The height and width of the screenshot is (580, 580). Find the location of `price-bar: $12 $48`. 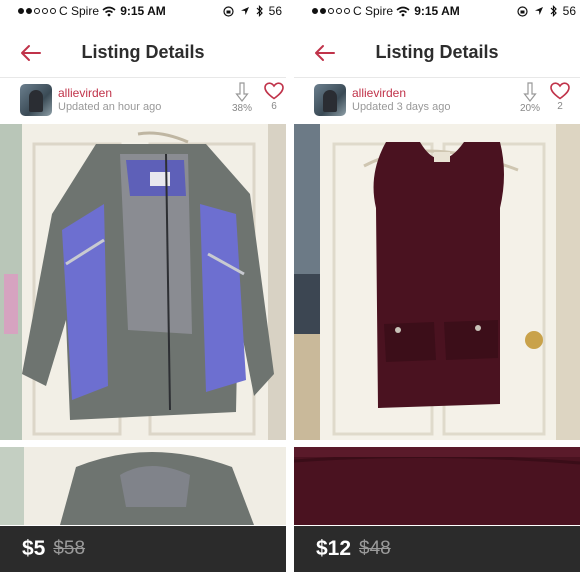

price-bar: $12 $48 is located at coordinates (437, 549).